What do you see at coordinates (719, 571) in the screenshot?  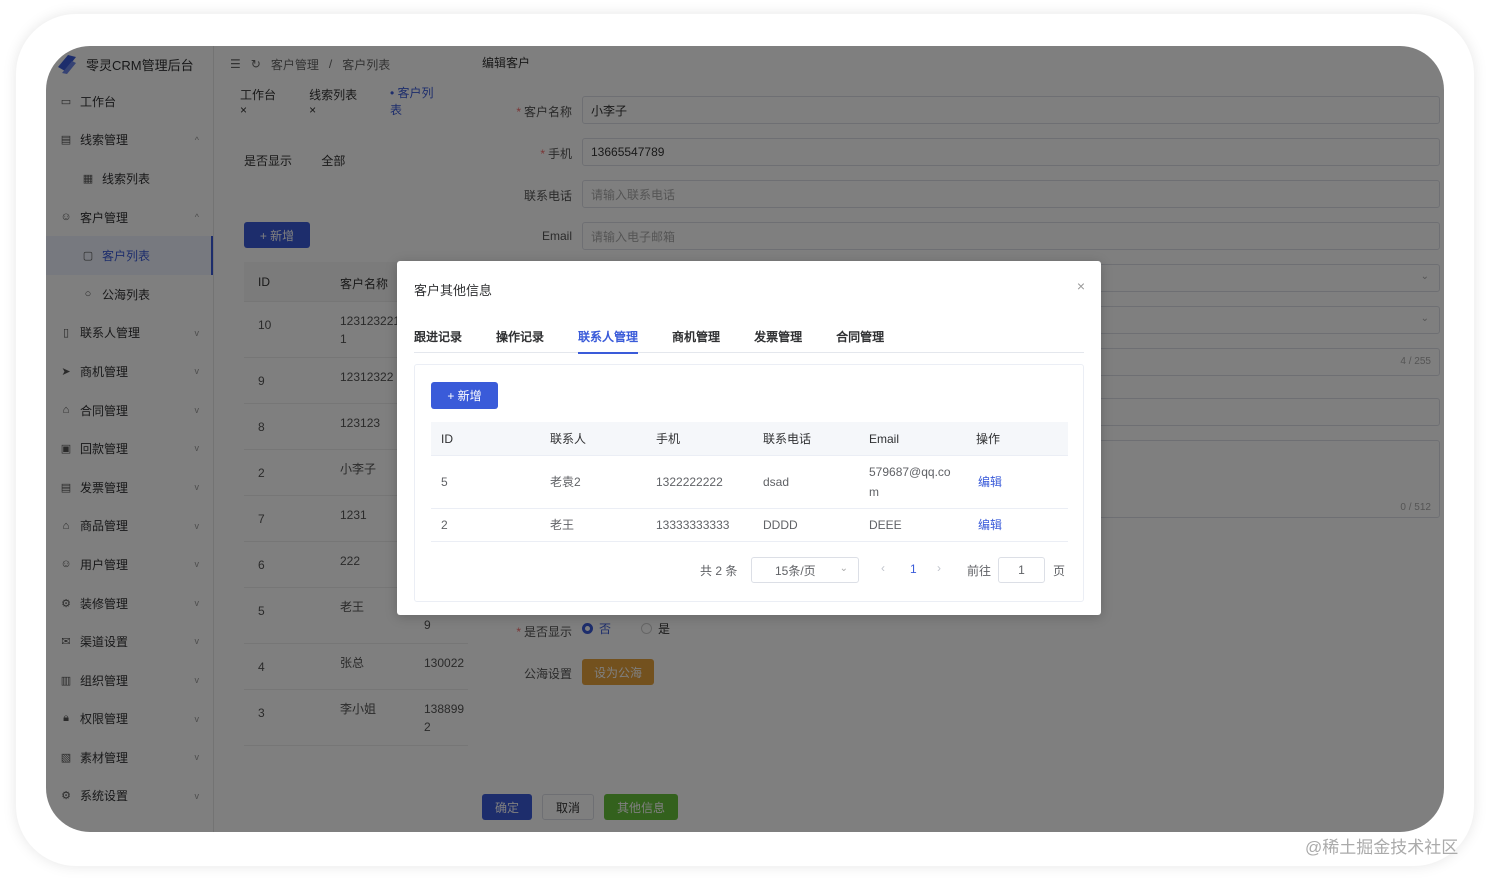 I see `pager-total: 共 2 条` at bounding box center [719, 571].